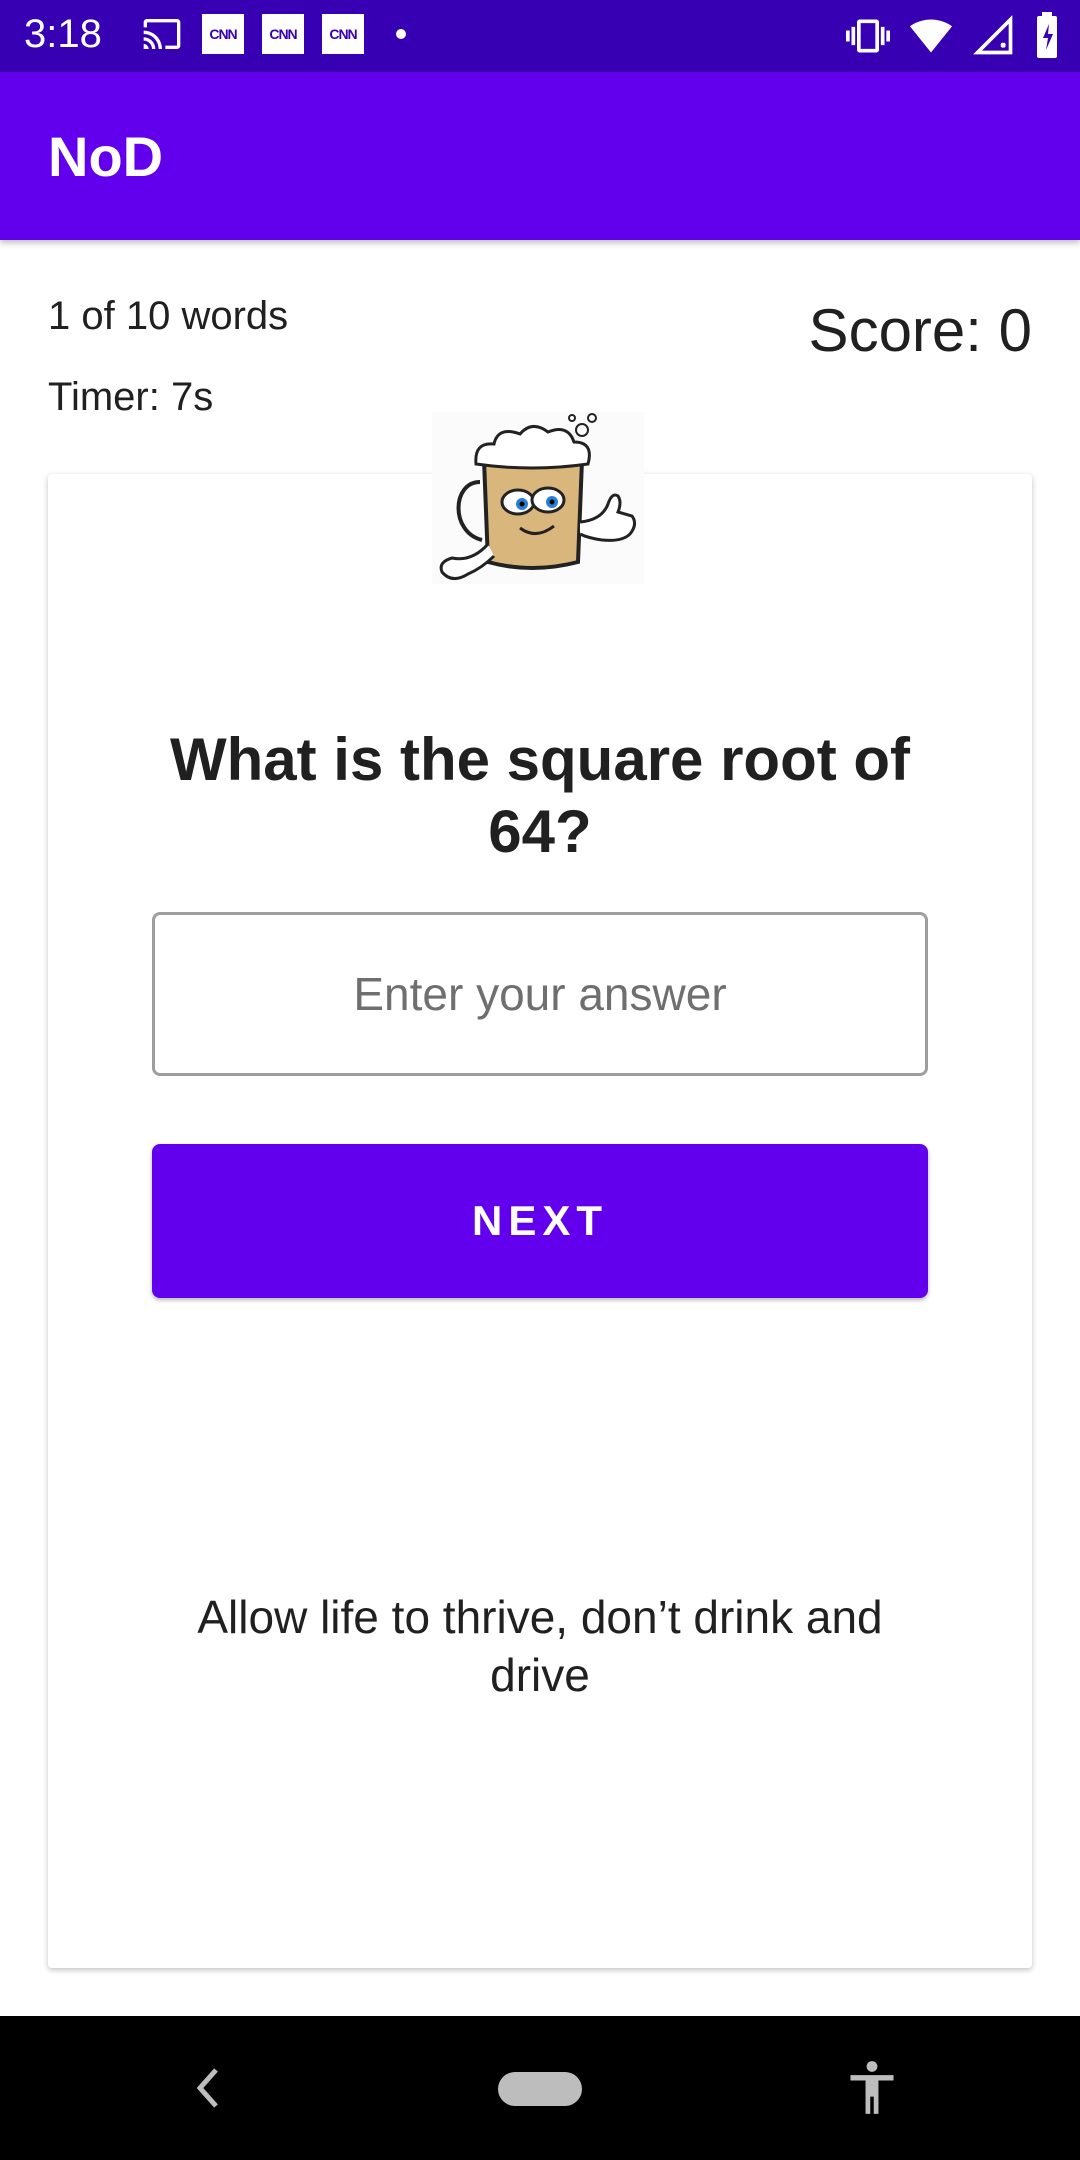 This screenshot has width=1080, height=2160. I want to click on question-text: What is the square root of 64?, so click(540, 795).